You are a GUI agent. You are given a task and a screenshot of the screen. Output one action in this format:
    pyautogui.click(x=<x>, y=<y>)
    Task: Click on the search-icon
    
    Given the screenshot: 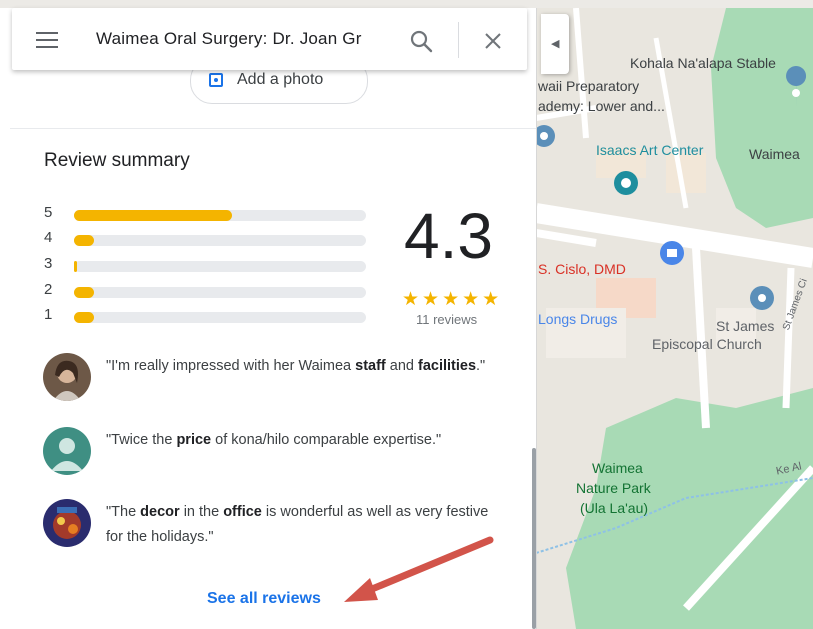 What is the action you would take?
    pyautogui.click(x=421, y=41)
    